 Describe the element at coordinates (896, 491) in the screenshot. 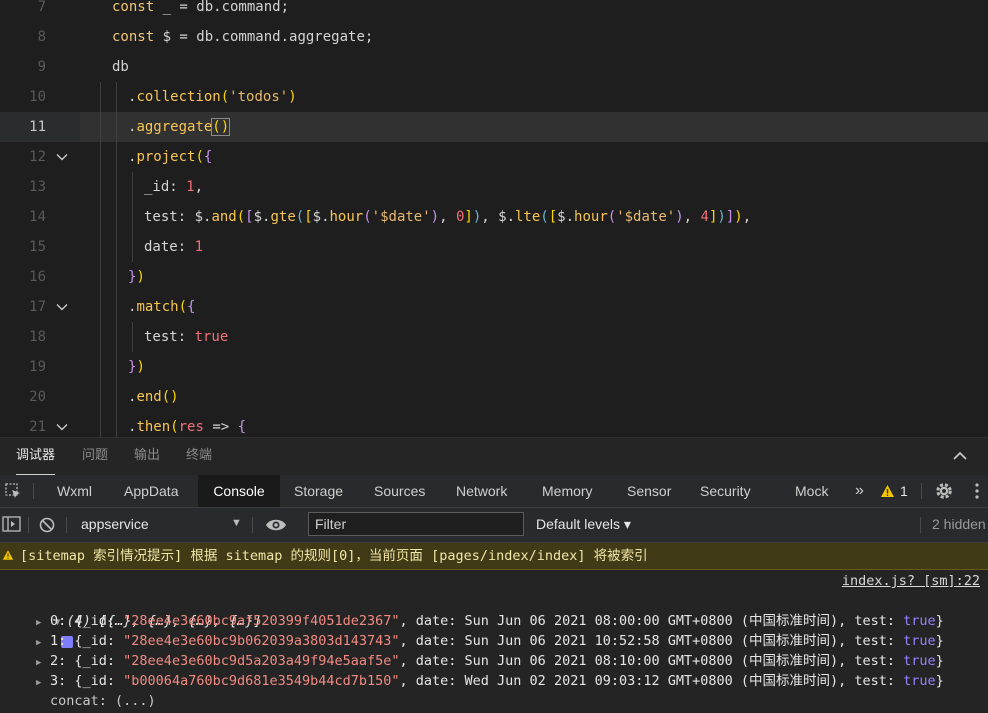

I see `warning-counter: 1` at that location.